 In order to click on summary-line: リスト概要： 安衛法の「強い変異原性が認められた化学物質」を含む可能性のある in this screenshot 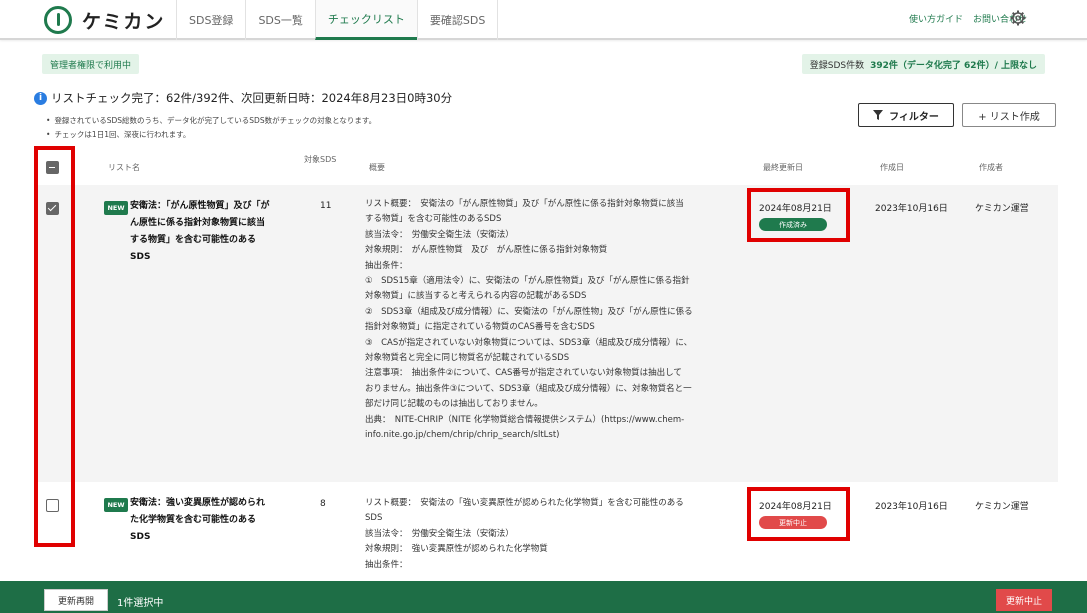, I will do `click(524, 503)`.